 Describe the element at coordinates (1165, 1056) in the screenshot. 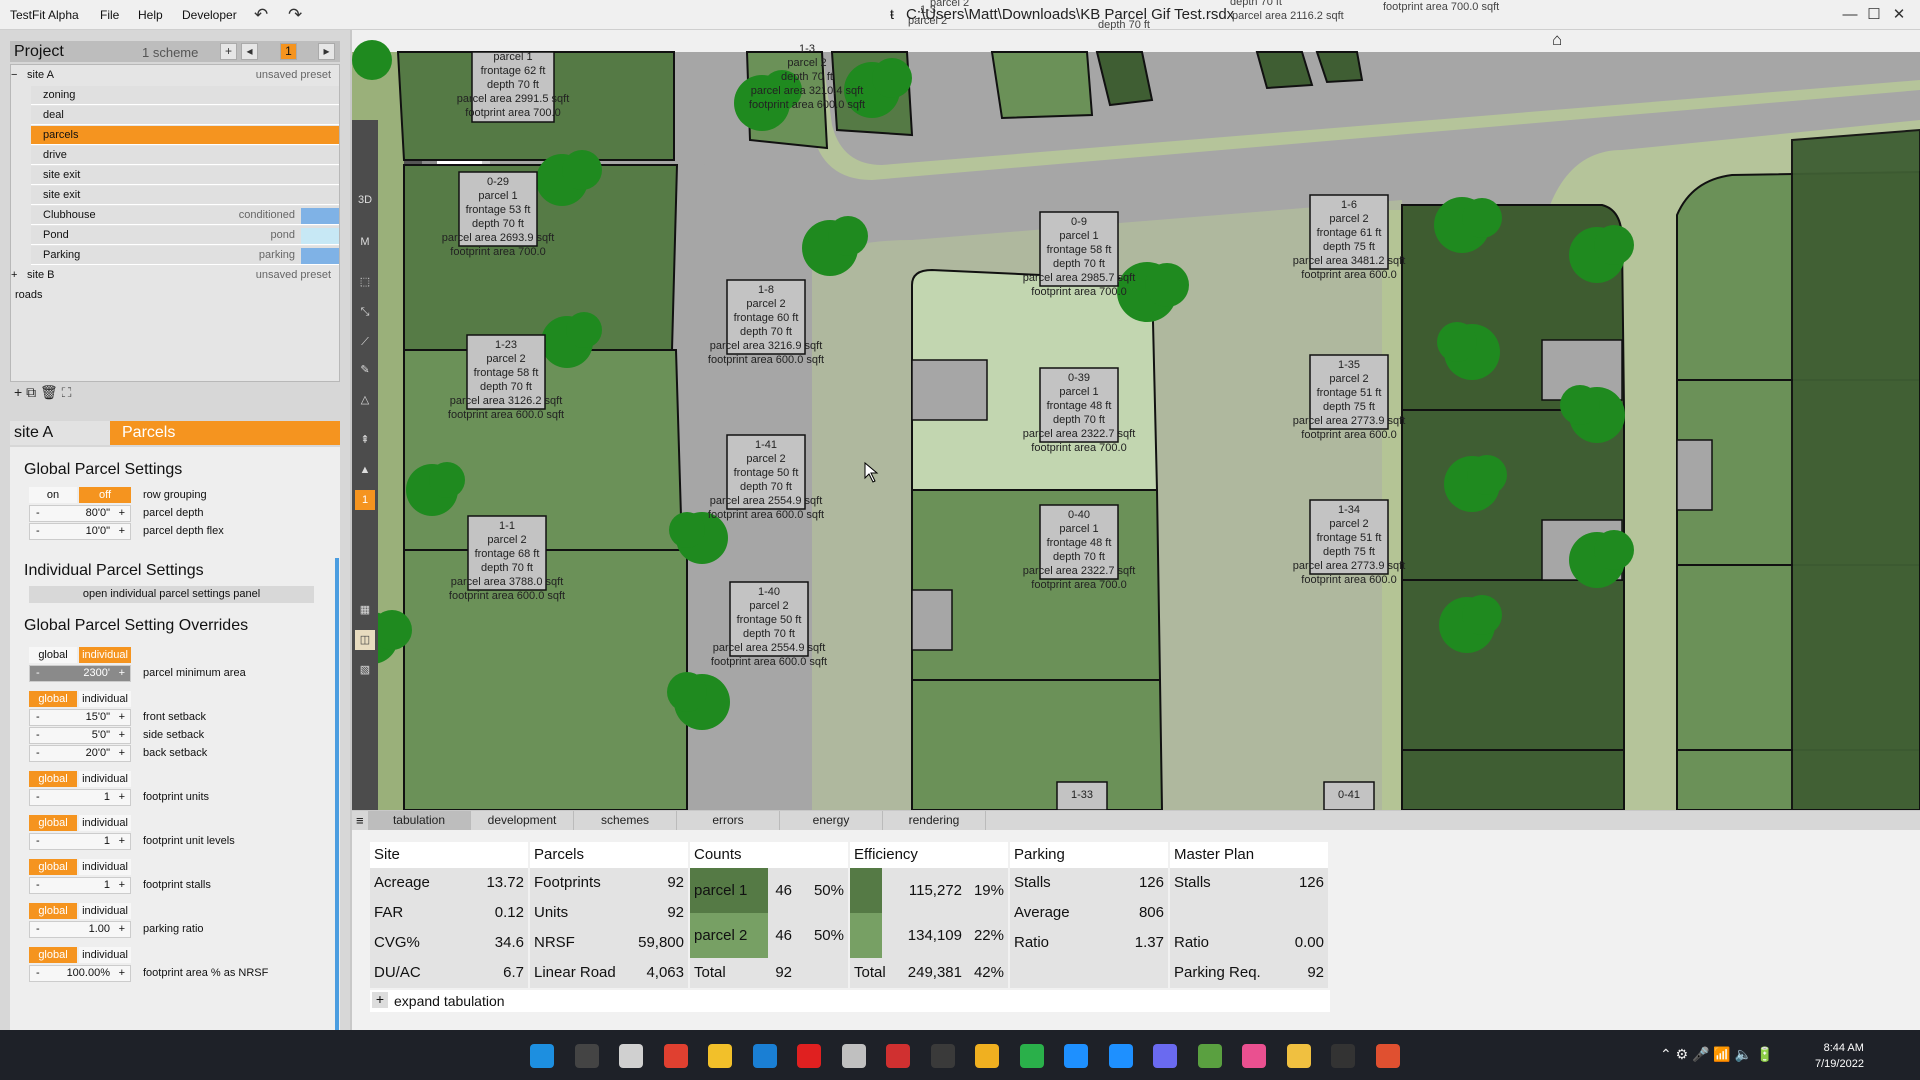

I see `discord-icon` at that location.